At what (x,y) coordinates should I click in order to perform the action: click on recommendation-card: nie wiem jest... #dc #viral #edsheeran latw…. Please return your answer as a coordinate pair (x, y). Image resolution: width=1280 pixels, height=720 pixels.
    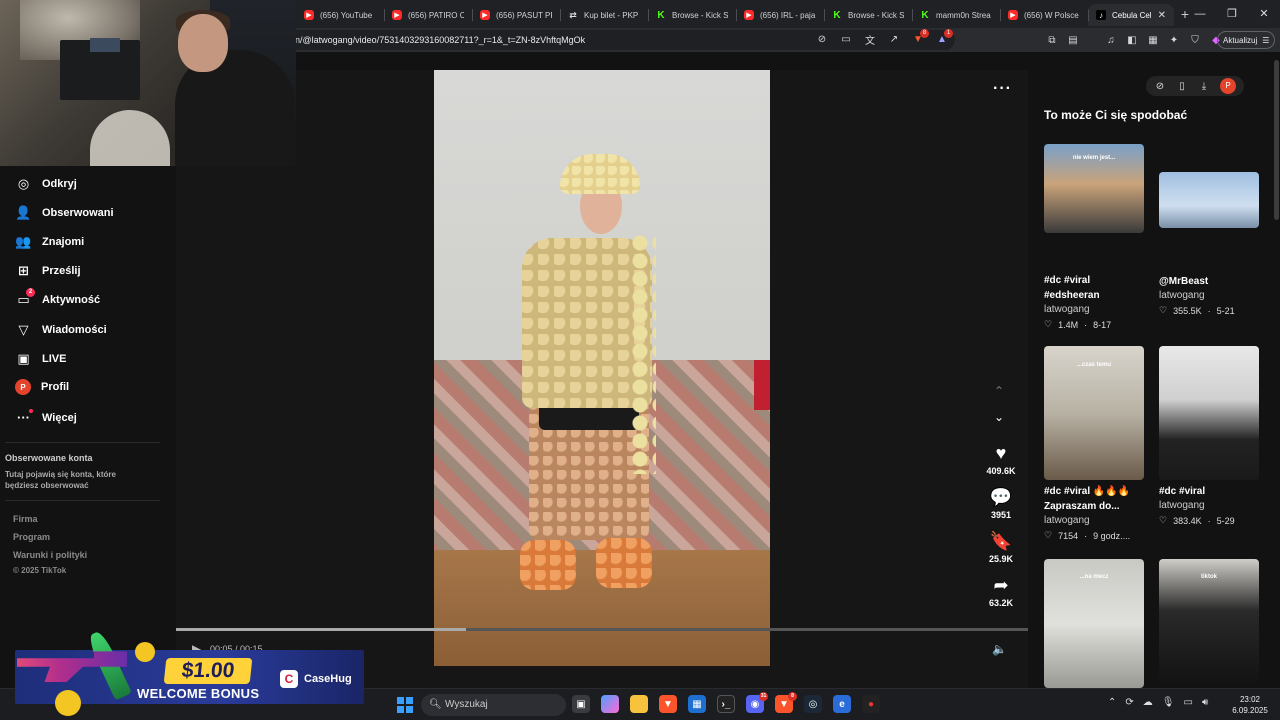
    Looking at the image, I should click on (1094, 237).